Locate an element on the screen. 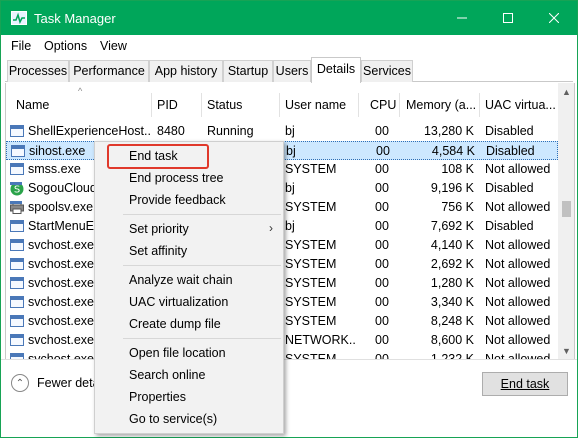  menu-file: File is located at coordinates (21, 46).